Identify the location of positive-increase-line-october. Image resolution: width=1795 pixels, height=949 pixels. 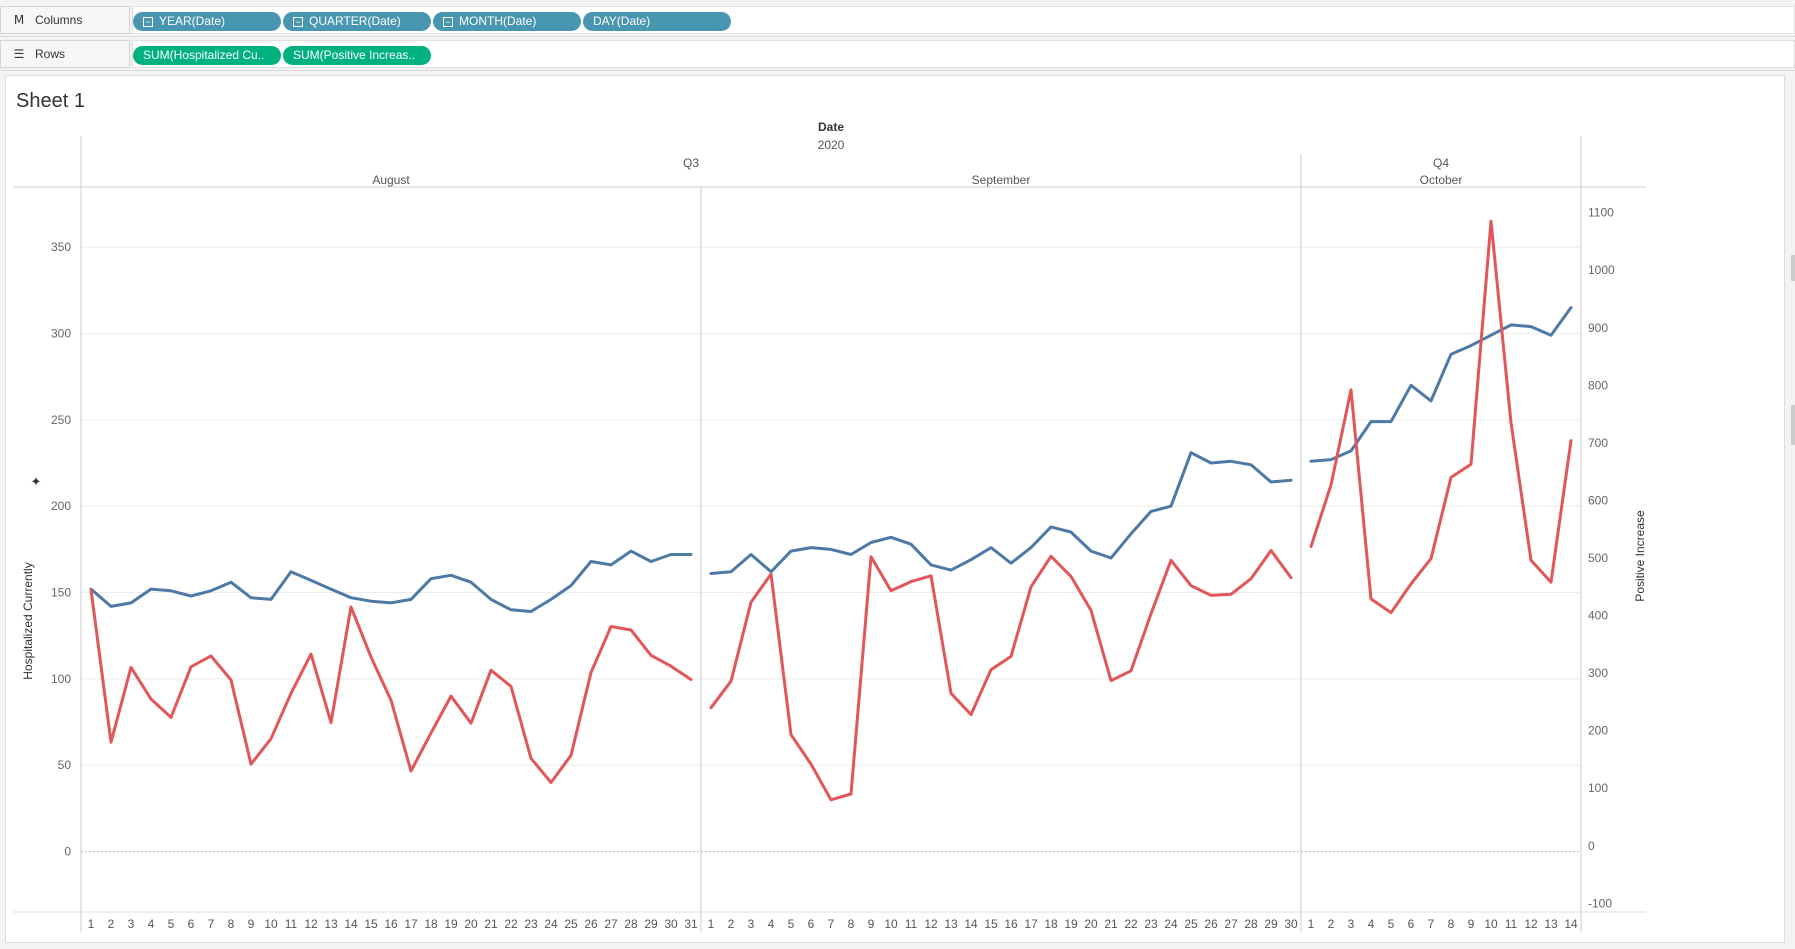
(1441, 417).